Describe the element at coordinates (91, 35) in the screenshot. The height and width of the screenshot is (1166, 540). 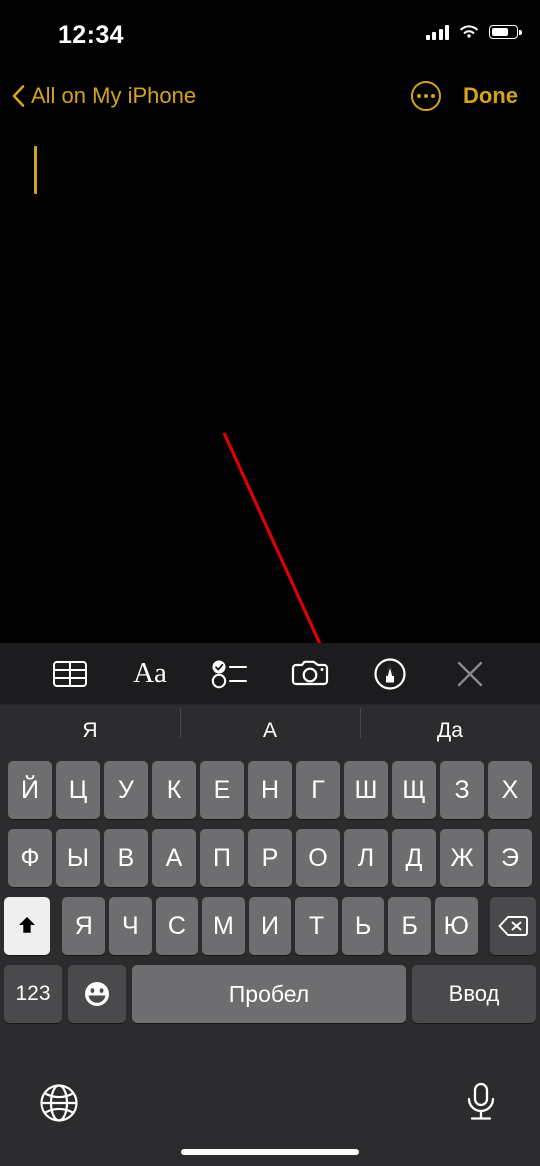
I see `status-time: 12:34` at that location.